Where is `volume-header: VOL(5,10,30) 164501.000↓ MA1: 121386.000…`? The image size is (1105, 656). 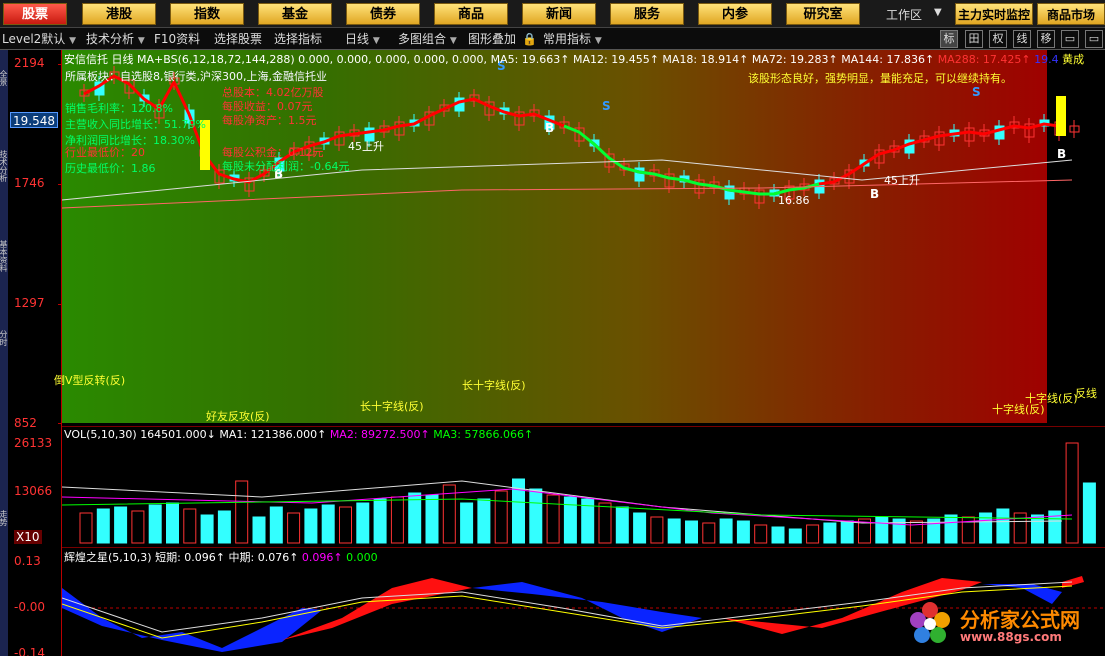
volume-header: VOL(5,10,30) 164501.000↓ MA1: 121386.000… is located at coordinates (298, 434).